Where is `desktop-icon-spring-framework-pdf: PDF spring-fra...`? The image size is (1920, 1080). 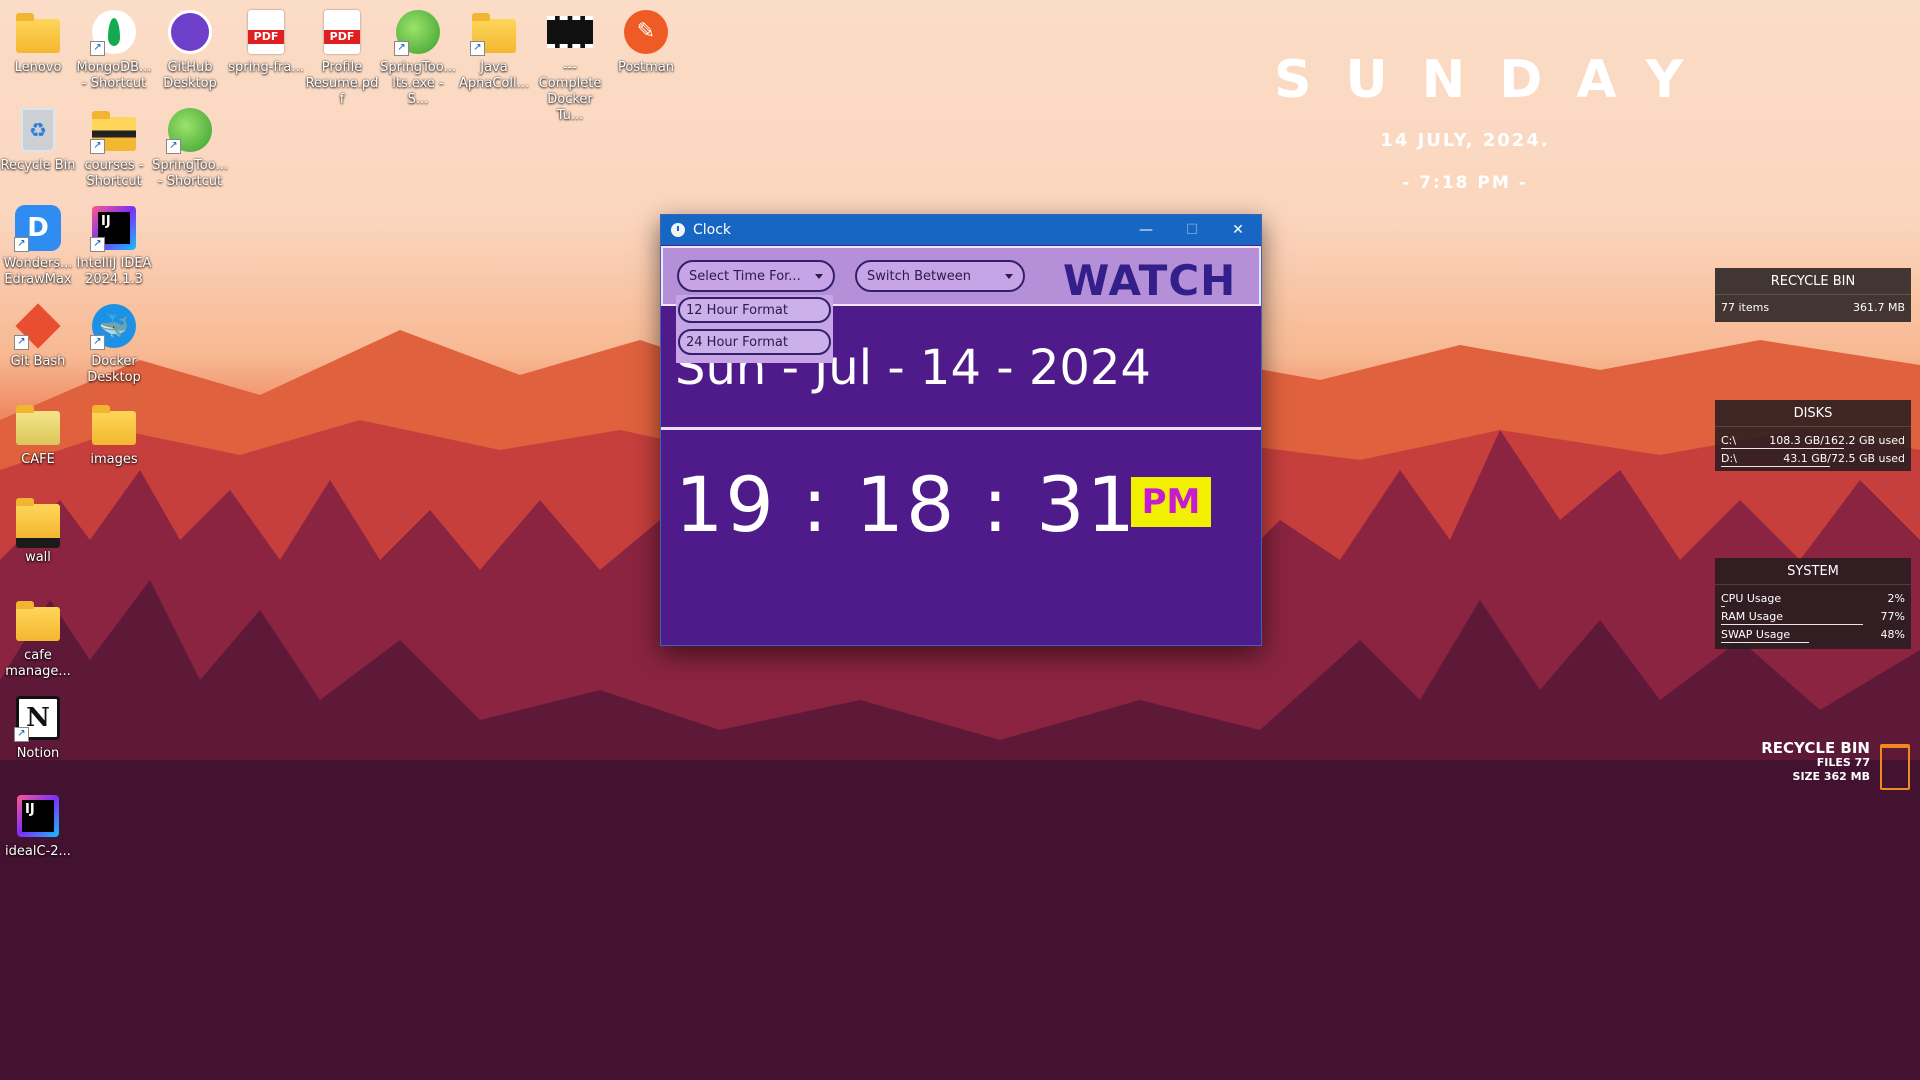
desktop-icon-spring-framework-pdf: PDF spring-fra... is located at coordinates (266, 41).